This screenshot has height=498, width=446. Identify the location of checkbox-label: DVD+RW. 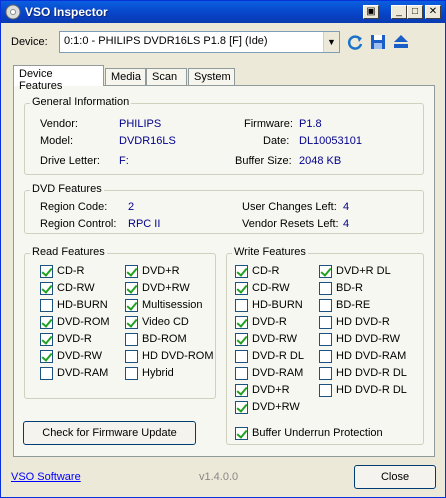
(166, 288).